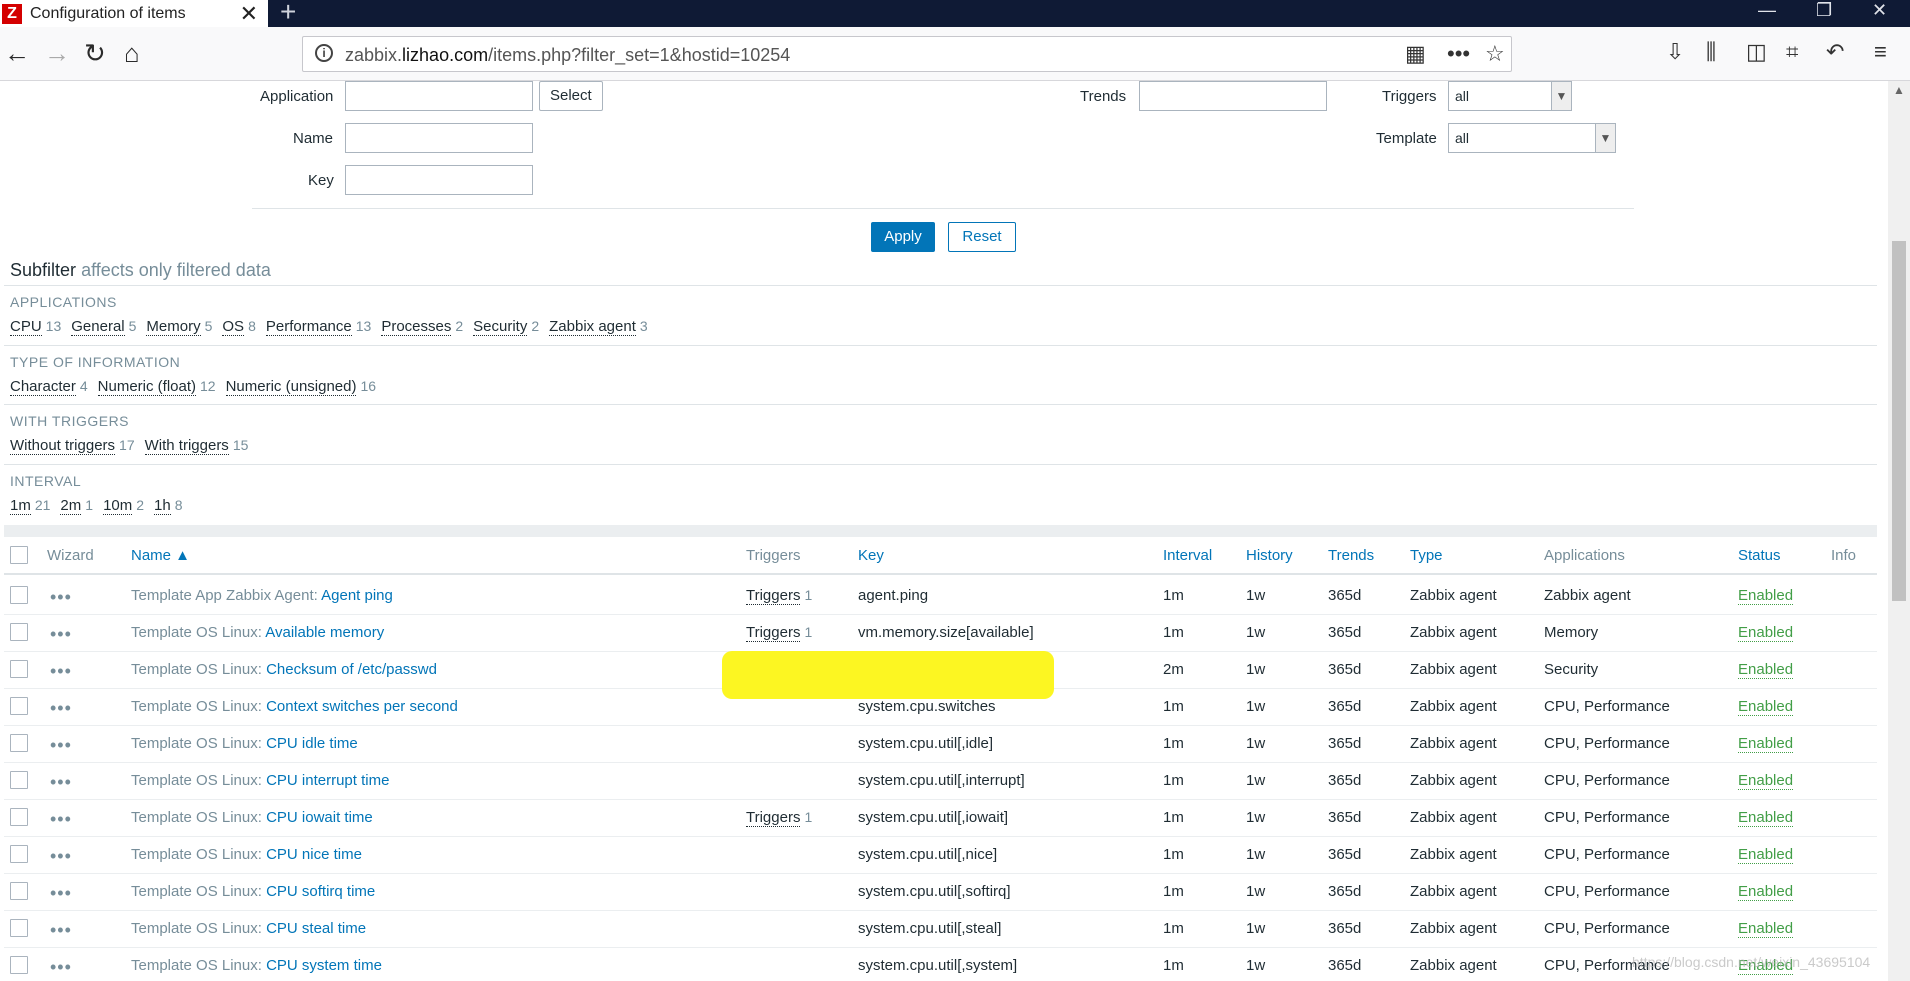 This screenshot has height=981, width=1910. What do you see at coordinates (291, 387) in the screenshot?
I see `subfilter-link: Numeric (unsigned)` at bounding box center [291, 387].